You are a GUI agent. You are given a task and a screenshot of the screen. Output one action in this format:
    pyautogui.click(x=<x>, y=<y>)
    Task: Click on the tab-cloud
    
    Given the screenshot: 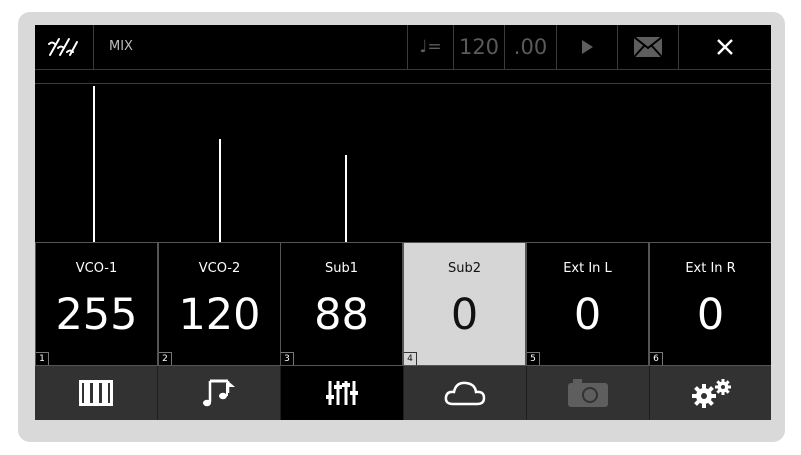 What is the action you would take?
    pyautogui.click(x=465, y=393)
    